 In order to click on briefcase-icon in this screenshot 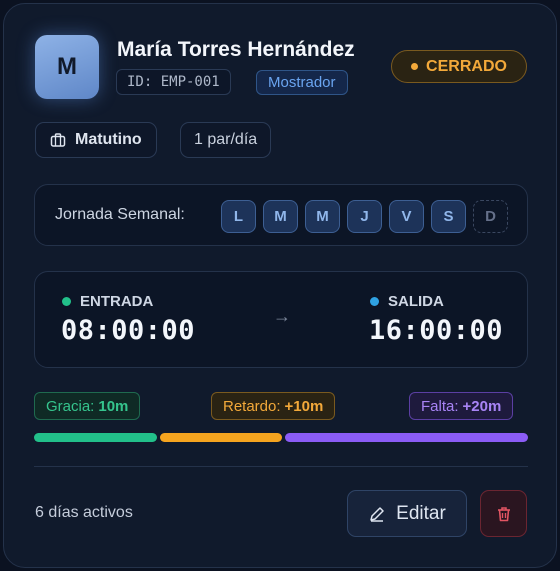, I will do `click(58, 140)`.